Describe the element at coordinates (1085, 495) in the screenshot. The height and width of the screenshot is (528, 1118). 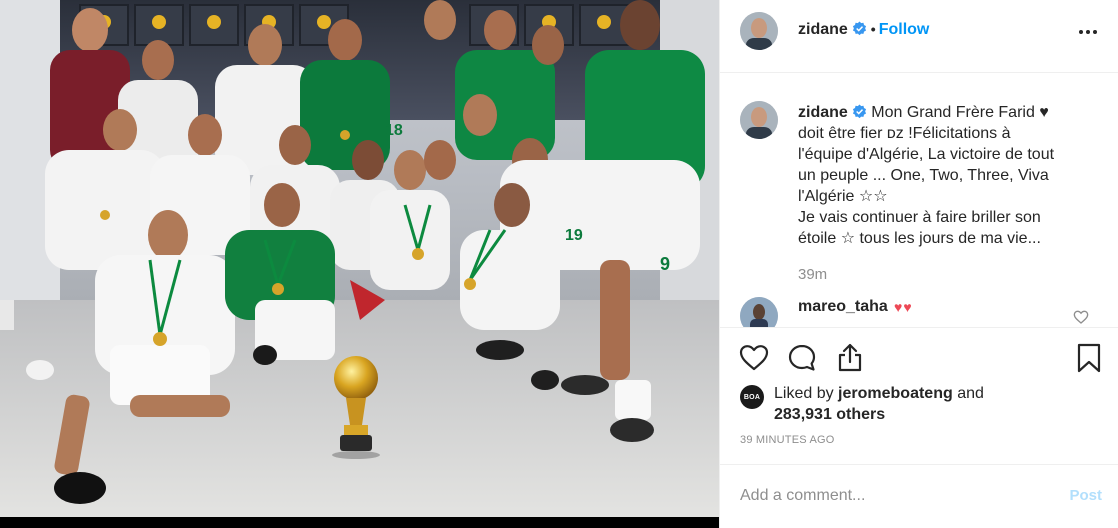
I see `post-comment-button: Post` at that location.